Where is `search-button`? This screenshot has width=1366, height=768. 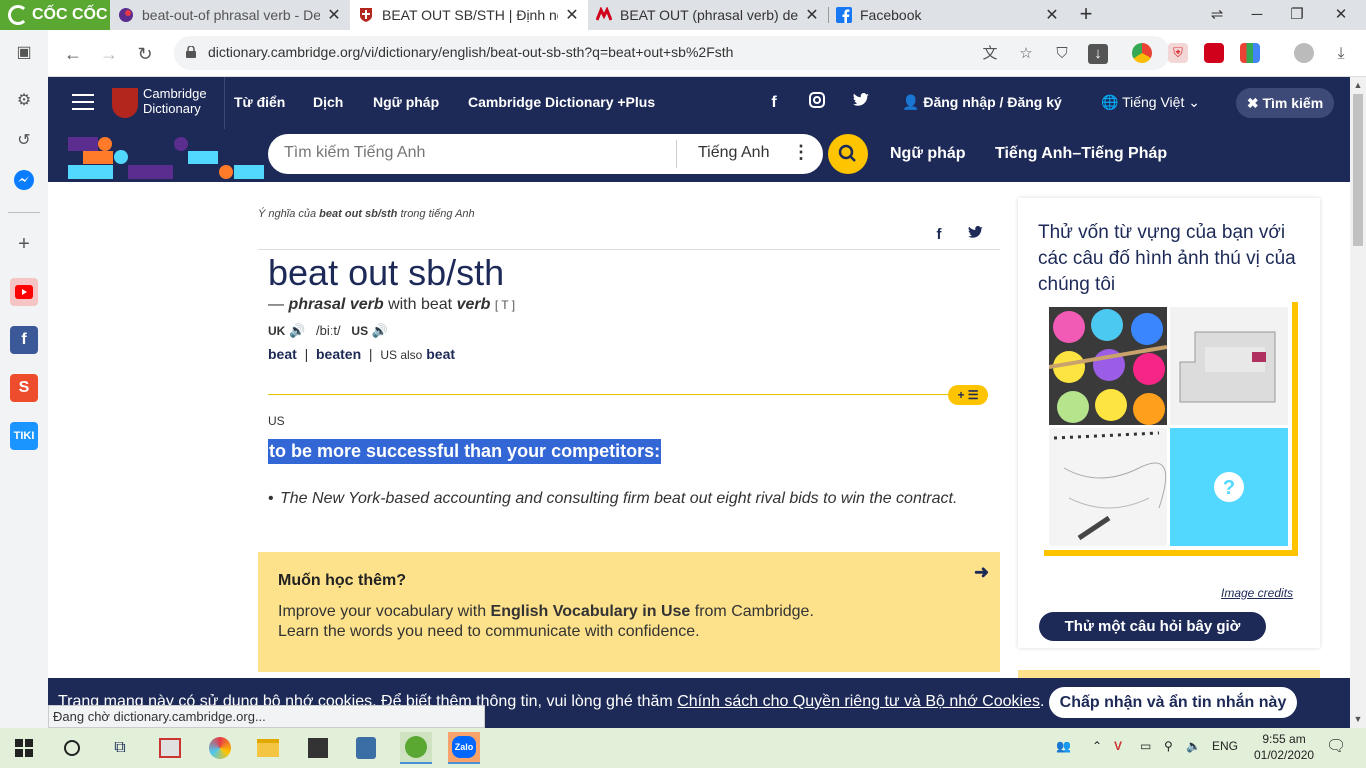
search-button is located at coordinates (848, 154).